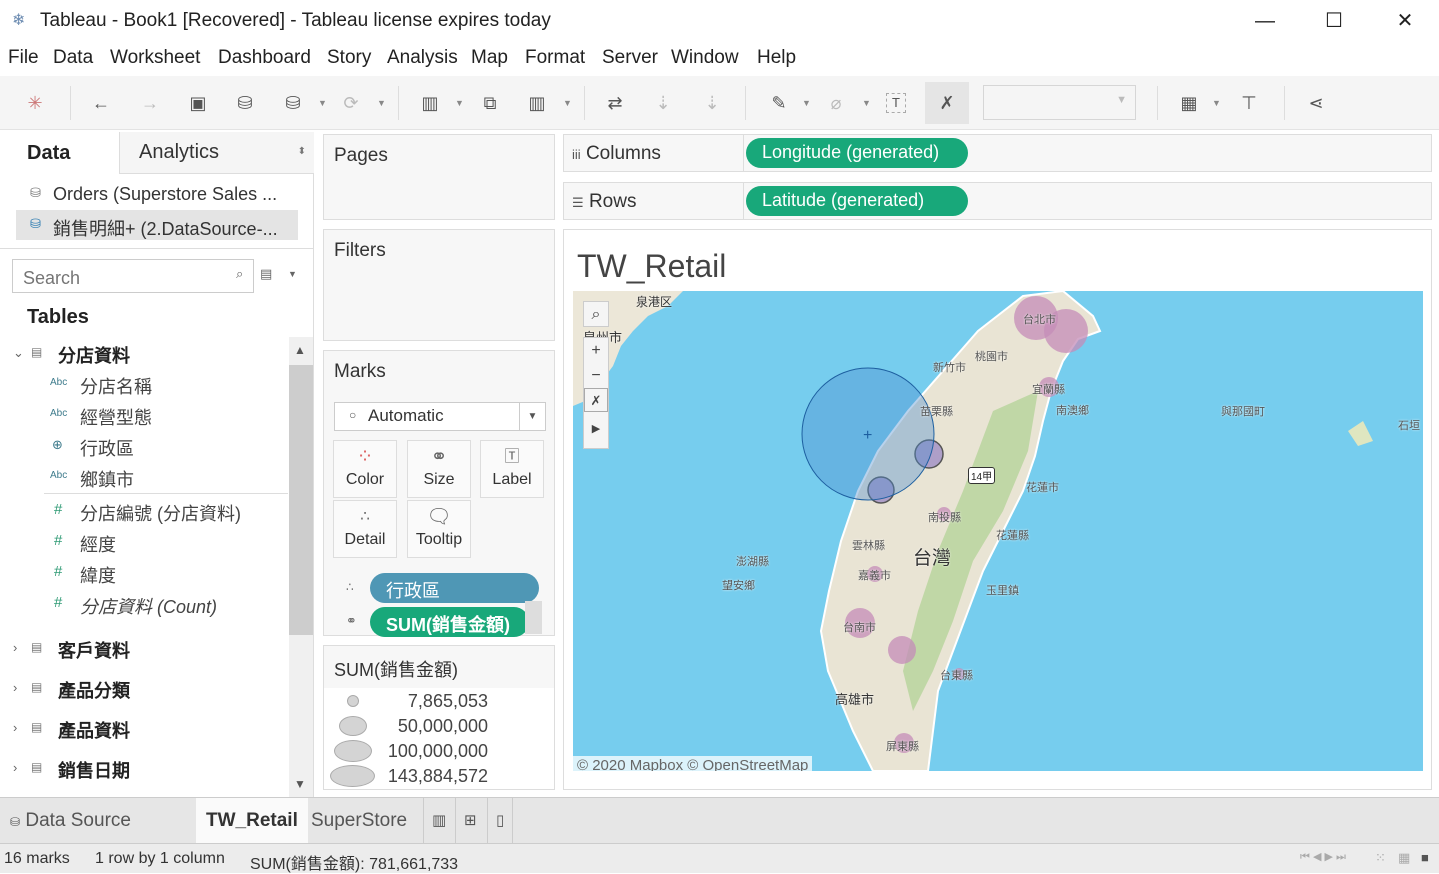  What do you see at coordinates (300, 784) in the screenshot?
I see `scroll-down-icon: ▼` at bounding box center [300, 784].